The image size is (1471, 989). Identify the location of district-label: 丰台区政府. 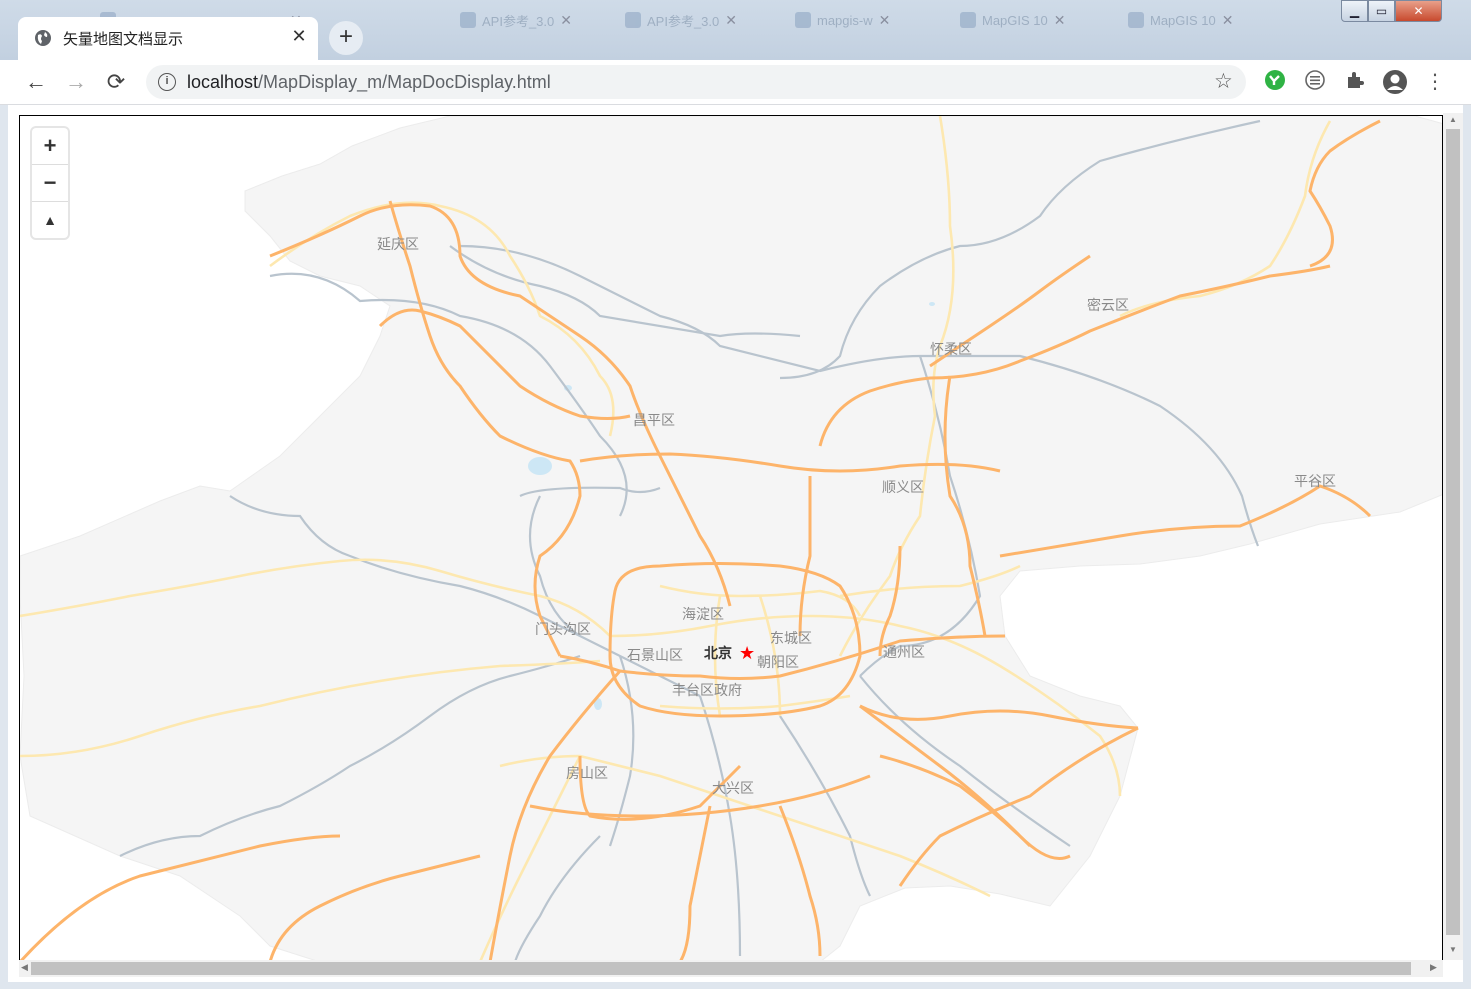
(707, 691).